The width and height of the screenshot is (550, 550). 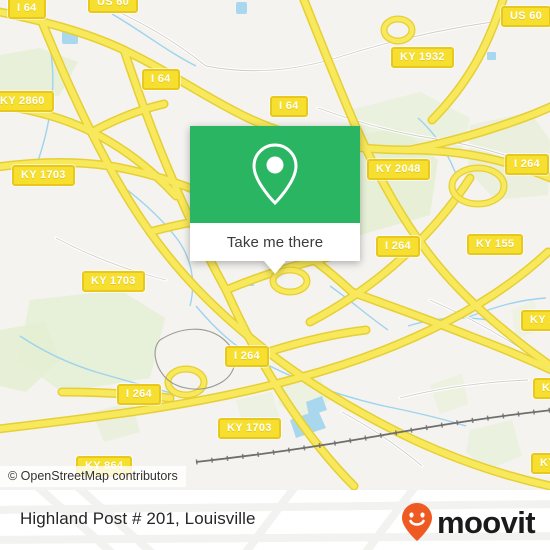 I want to click on location-popup: Take me there, so click(x=275, y=200).